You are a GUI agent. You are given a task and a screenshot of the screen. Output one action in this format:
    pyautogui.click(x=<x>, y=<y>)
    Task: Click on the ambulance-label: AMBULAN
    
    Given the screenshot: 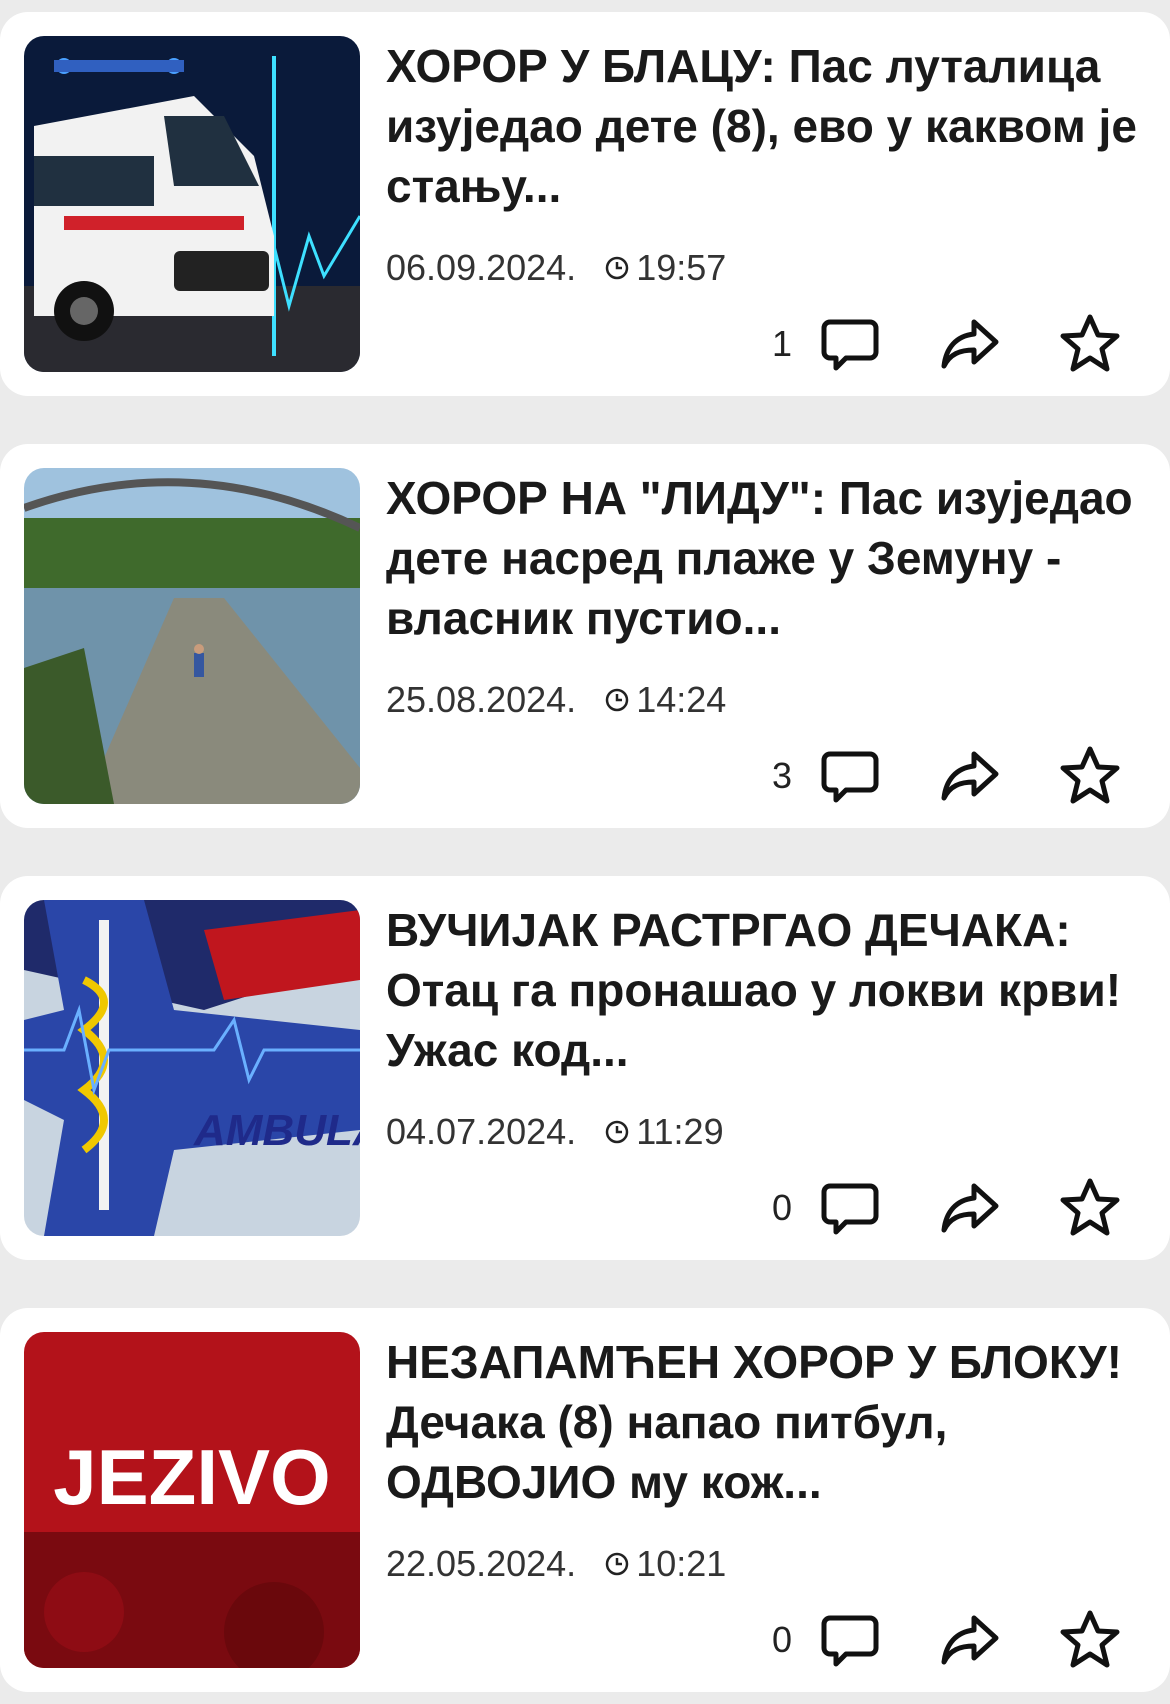 What is the action you would take?
    pyautogui.click(x=276, y=1130)
    